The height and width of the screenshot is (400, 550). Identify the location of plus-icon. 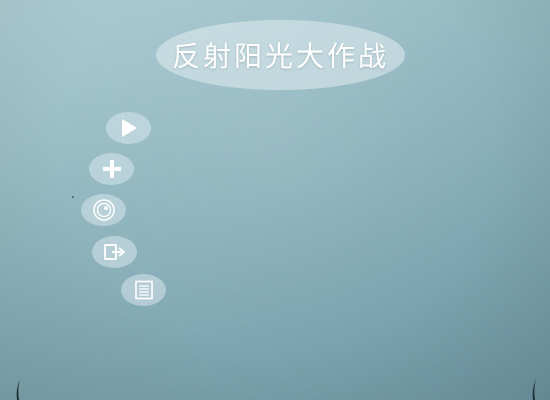
(111, 169).